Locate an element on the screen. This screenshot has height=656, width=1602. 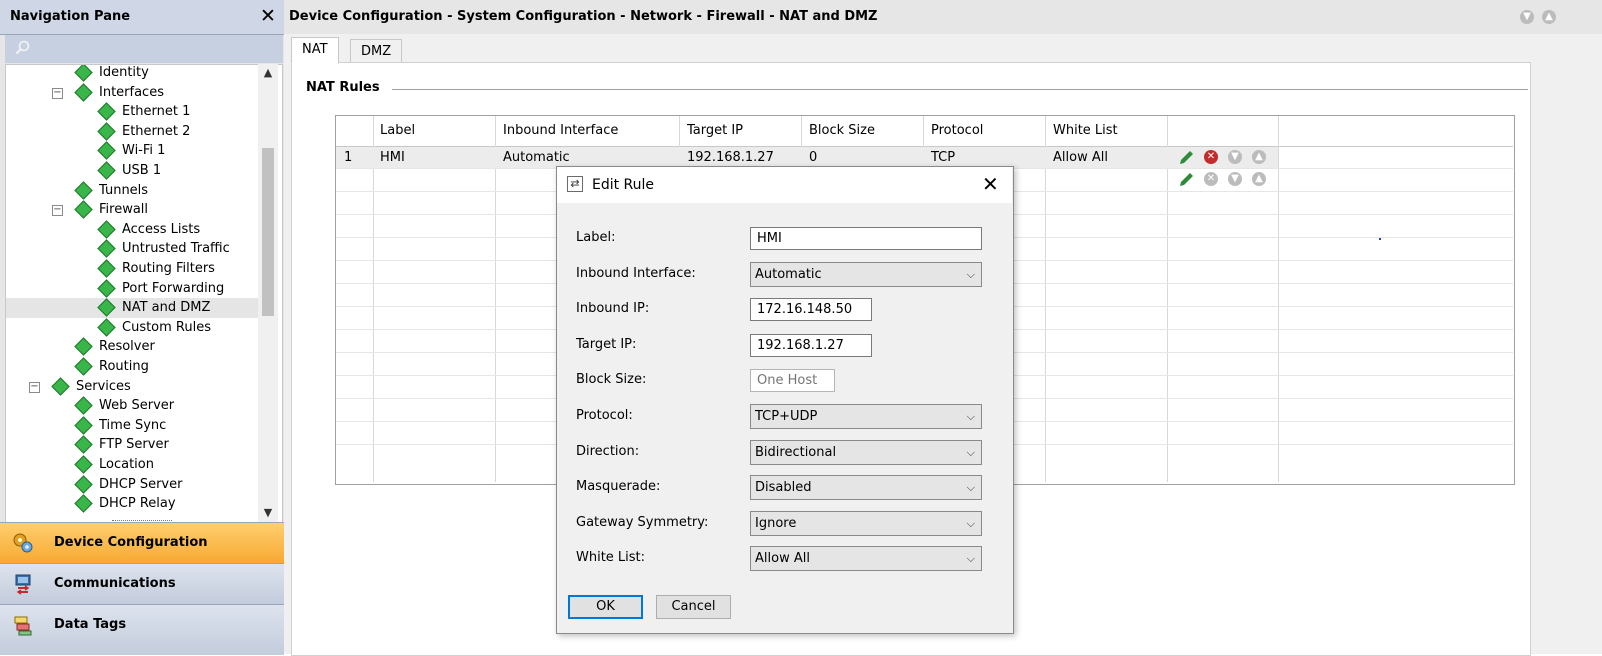
masquerade-select: Disabled ⌵ is located at coordinates (866, 487).